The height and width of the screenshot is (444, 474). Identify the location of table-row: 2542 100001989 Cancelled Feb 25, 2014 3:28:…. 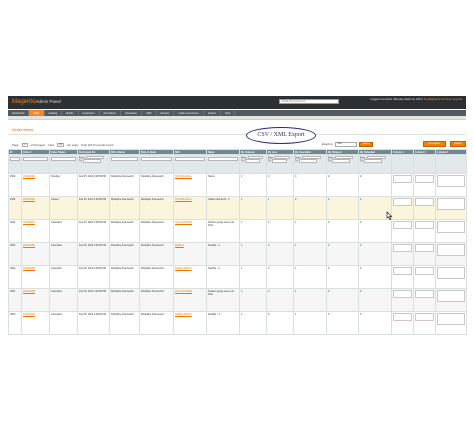
(237, 277).